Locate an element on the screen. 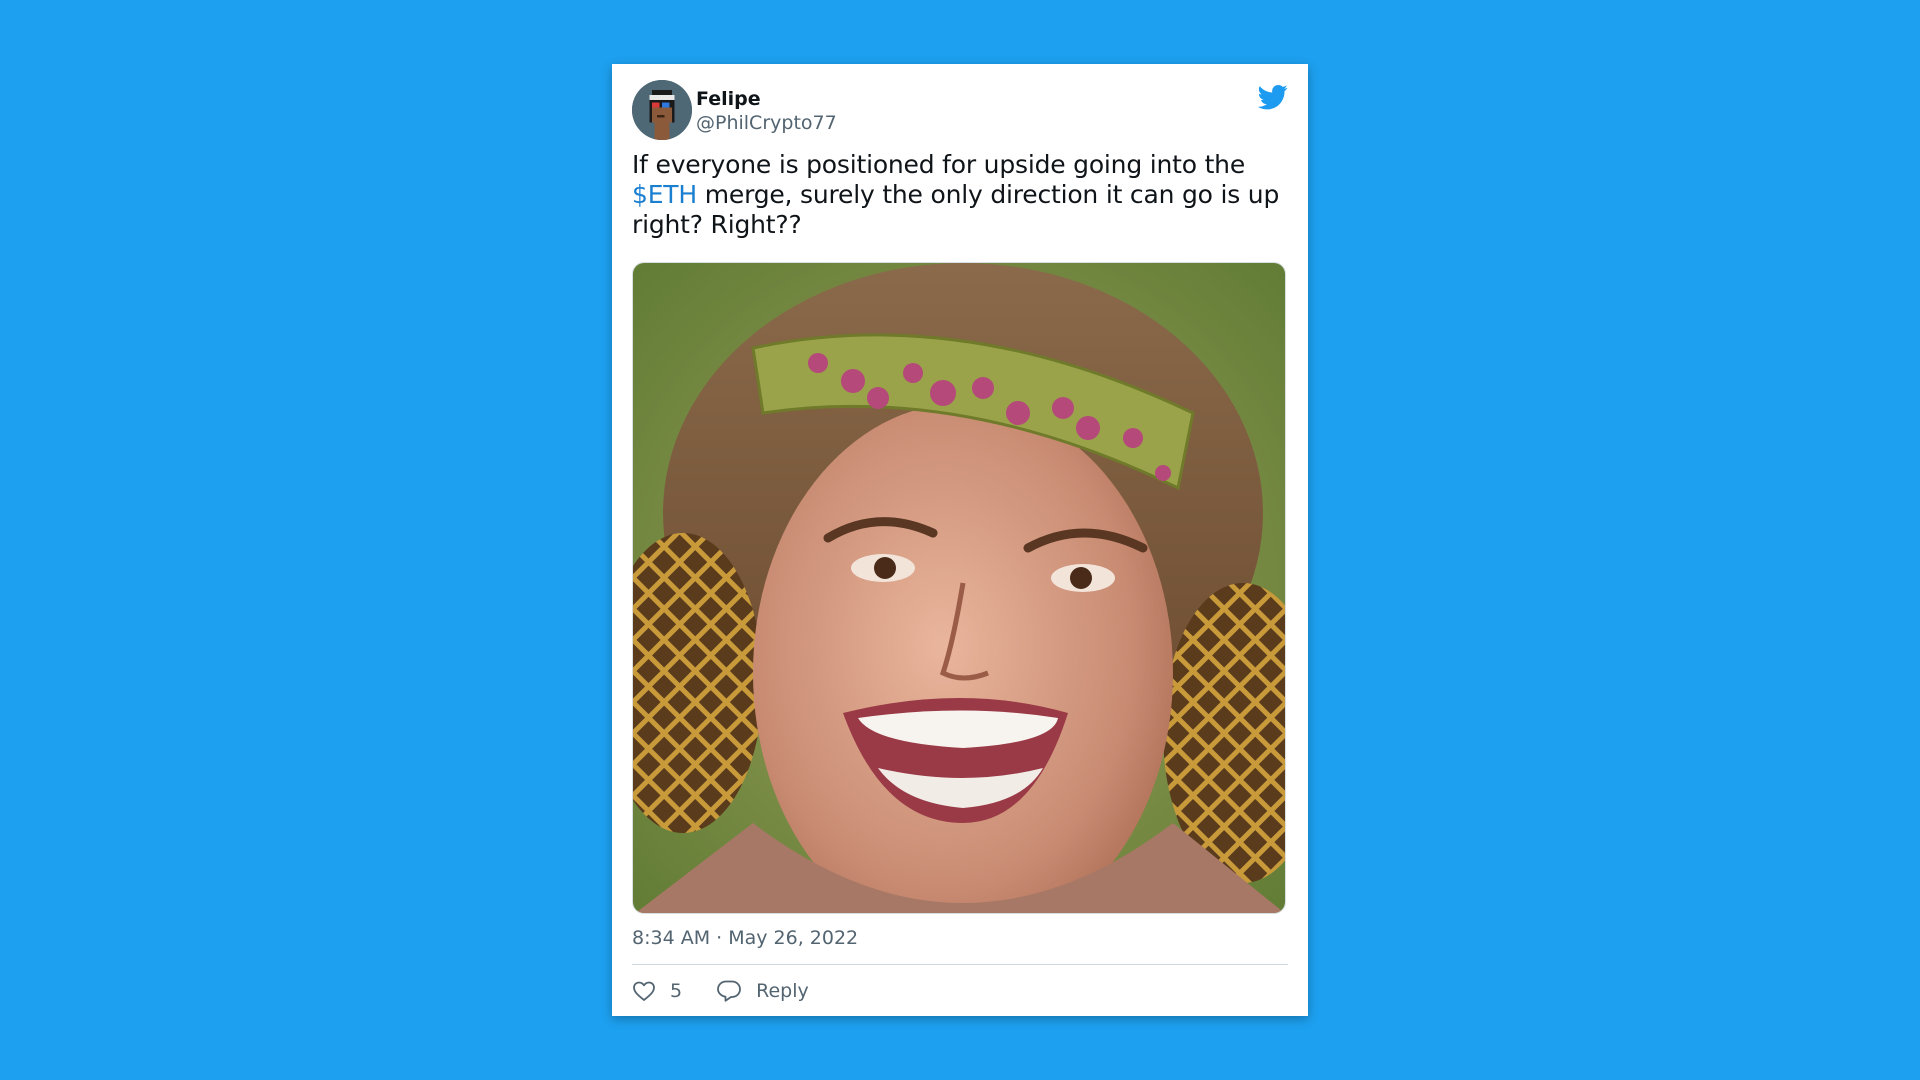  author-block: Felipe @PhilCrypto77 is located at coordinates (766, 111).